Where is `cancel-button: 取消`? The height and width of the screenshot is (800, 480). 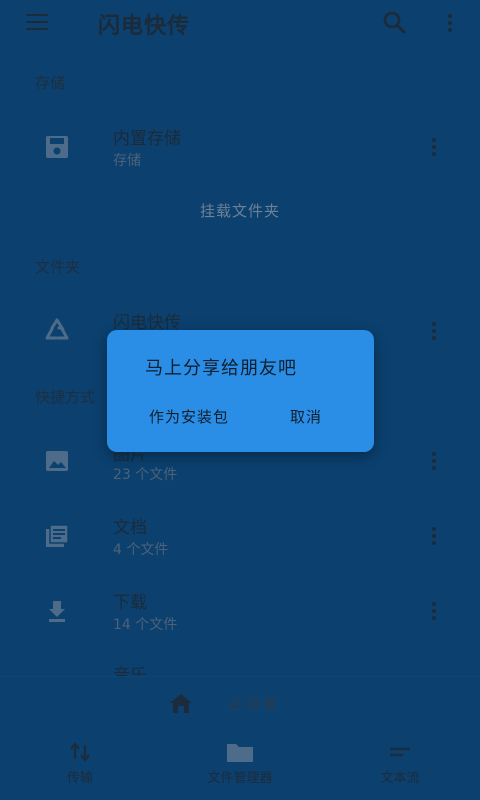
cancel-button: 取消 is located at coordinates (306, 416).